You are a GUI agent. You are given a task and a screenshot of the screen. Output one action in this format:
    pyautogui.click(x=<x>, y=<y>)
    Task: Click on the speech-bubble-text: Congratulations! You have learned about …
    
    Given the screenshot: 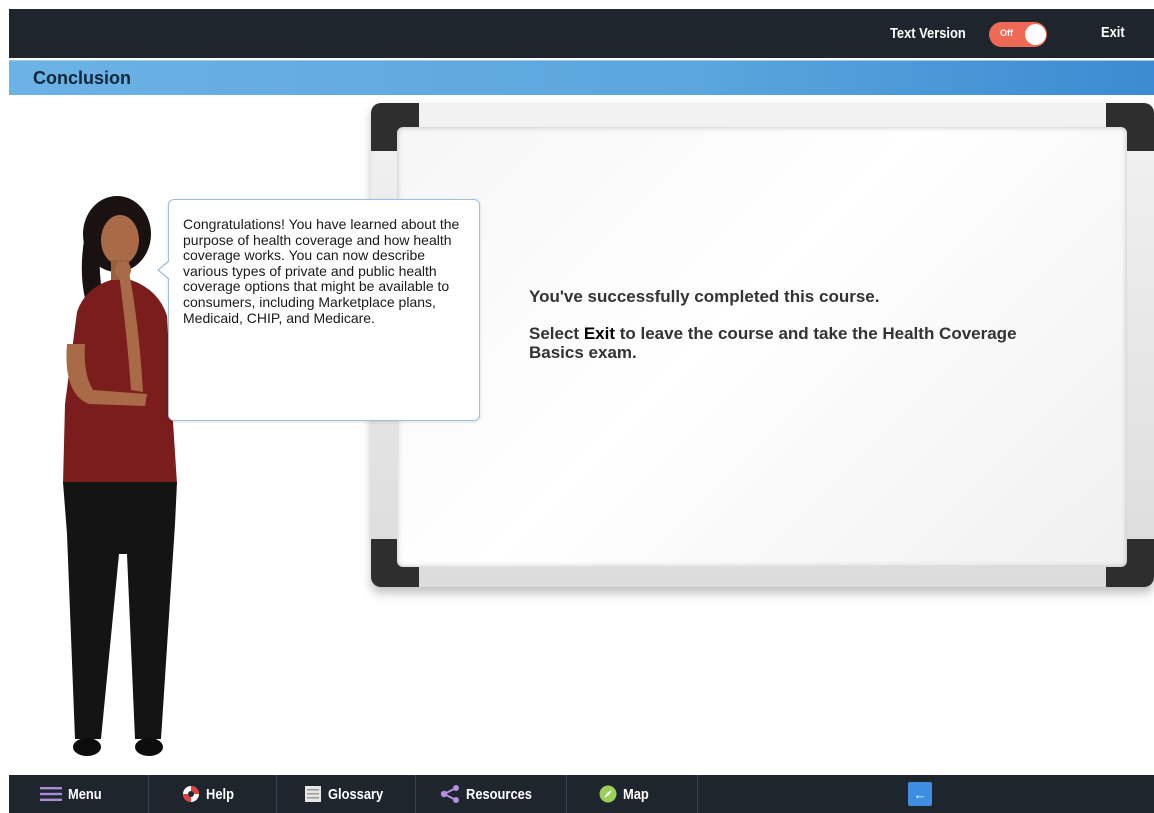 What is the action you would take?
    pyautogui.click(x=321, y=271)
    